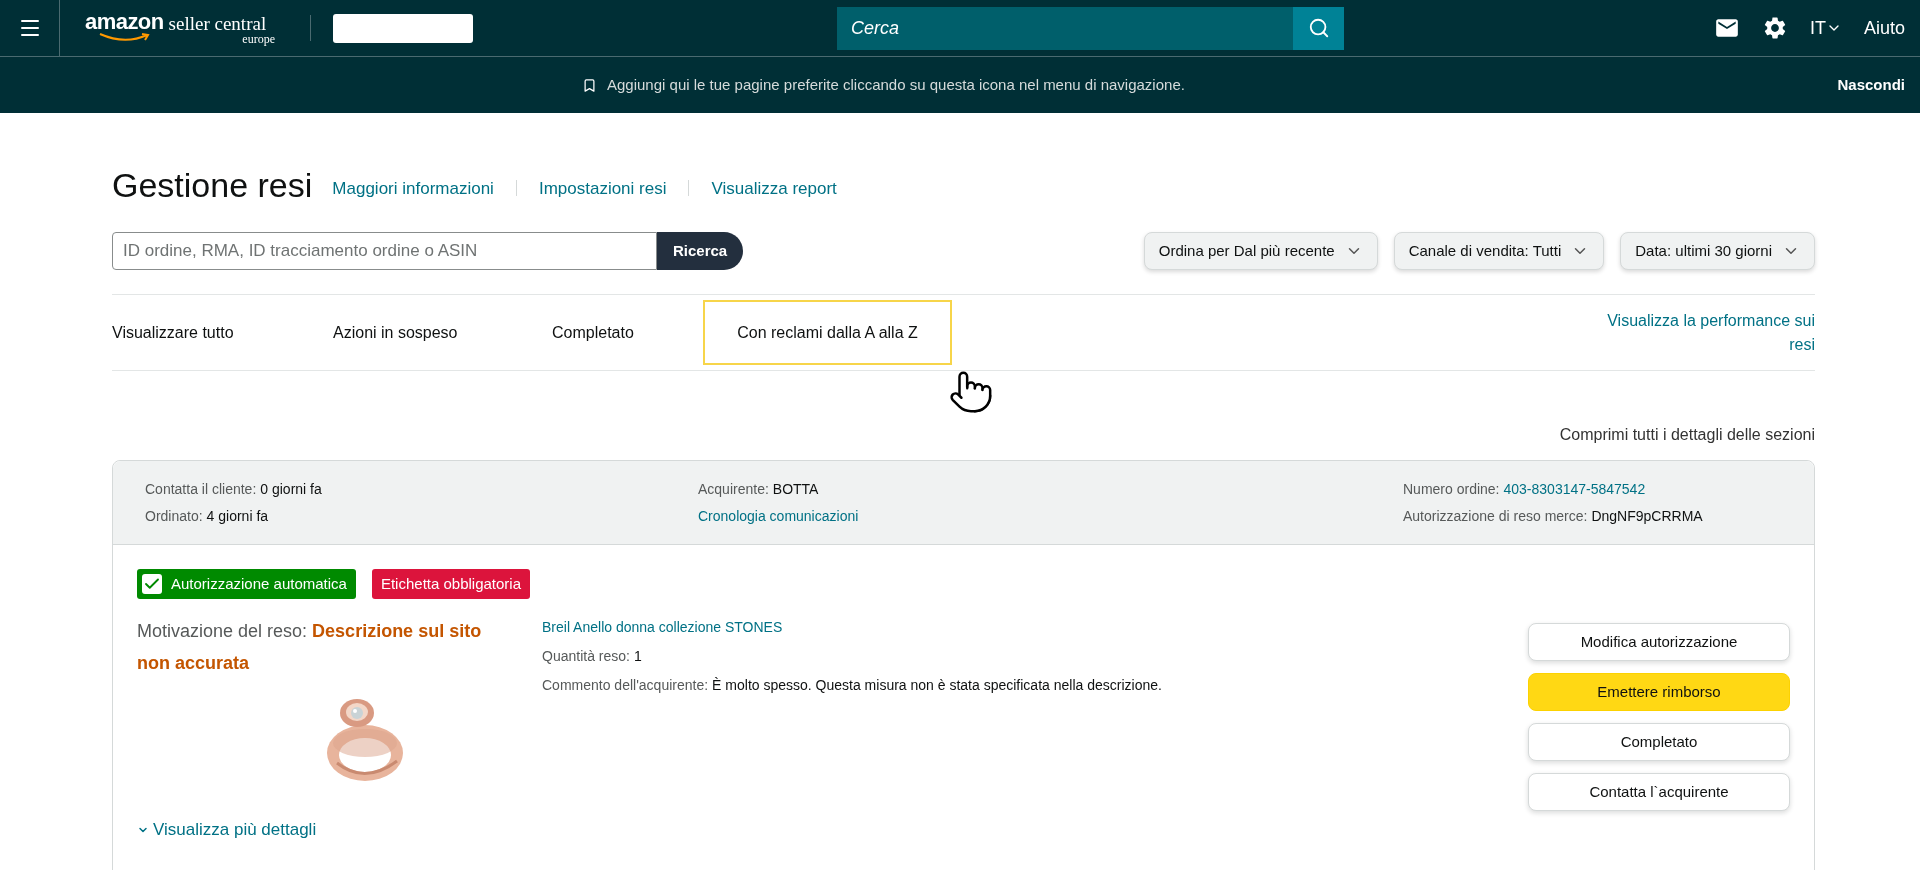 This screenshot has width=1920, height=870. Describe the element at coordinates (1065, 28) in the screenshot. I see `search-field: Cerca` at that location.